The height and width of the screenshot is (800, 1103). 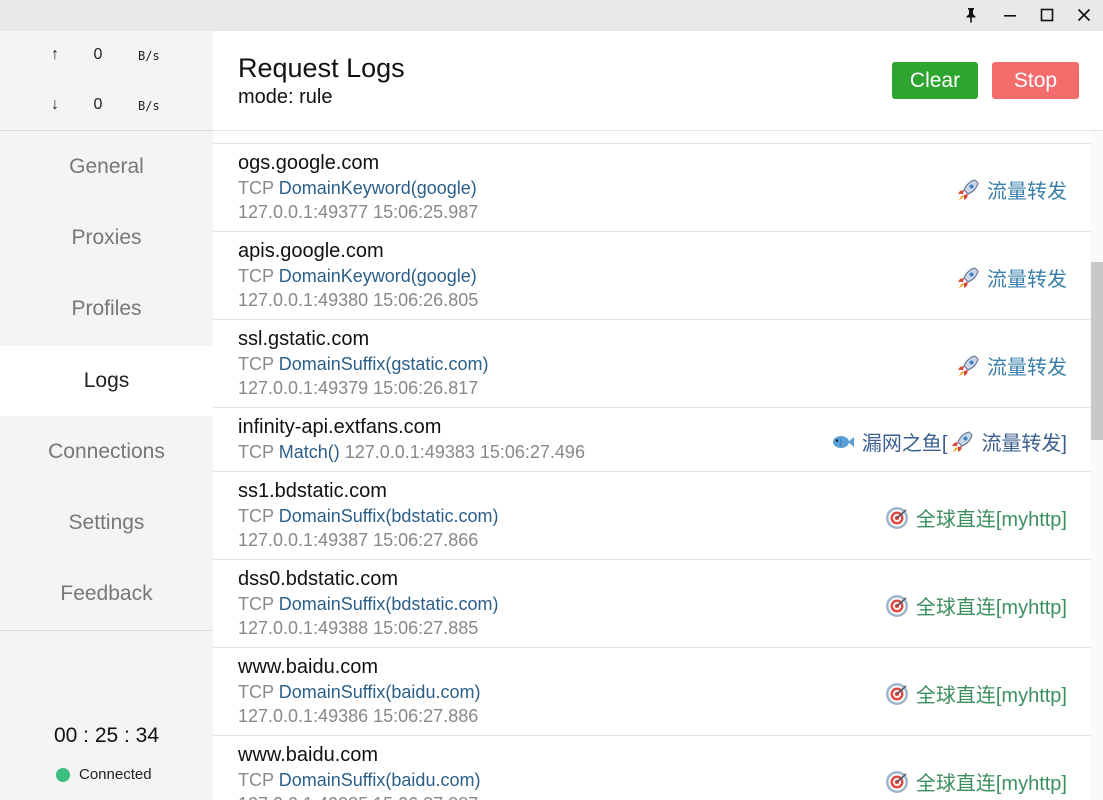 What do you see at coordinates (1024, 444) in the screenshot?
I see `log-proxy-name: 流量转发]` at bounding box center [1024, 444].